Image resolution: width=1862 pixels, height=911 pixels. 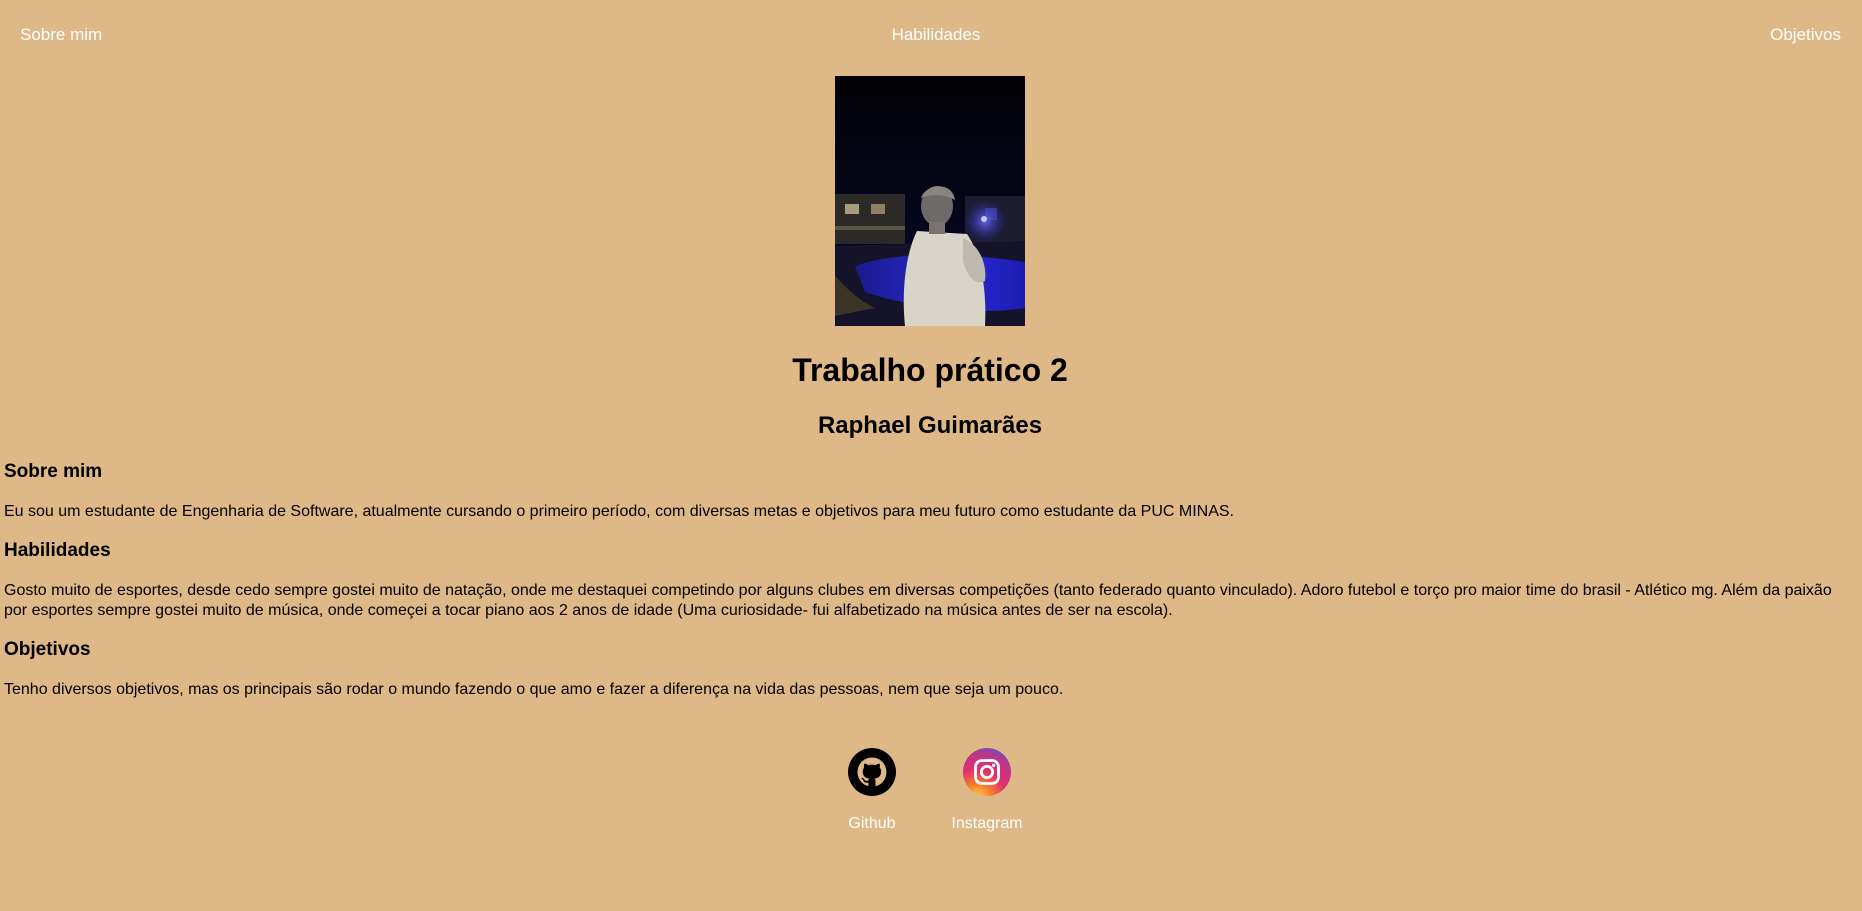 I want to click on section-heading-objetivos: Objetivos, so click(x=47, y=649).